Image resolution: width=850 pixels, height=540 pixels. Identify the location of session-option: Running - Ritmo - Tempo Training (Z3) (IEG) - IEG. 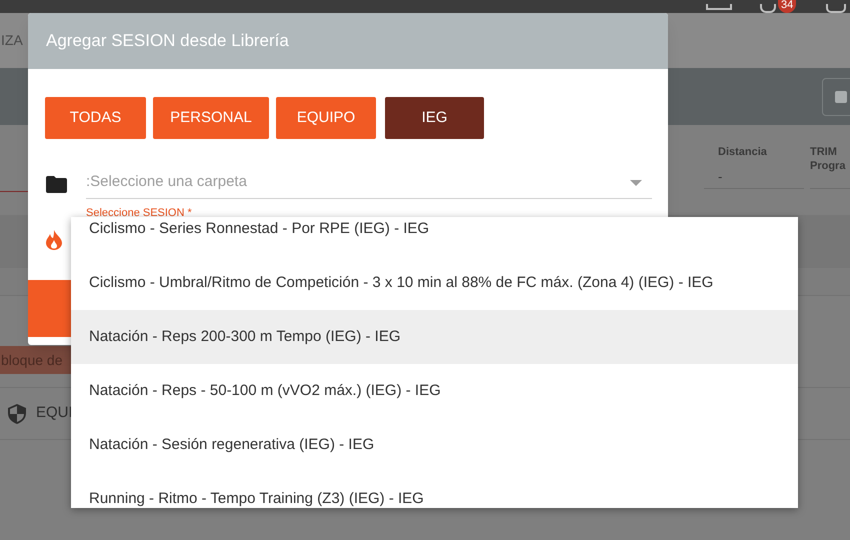
(434, 490).